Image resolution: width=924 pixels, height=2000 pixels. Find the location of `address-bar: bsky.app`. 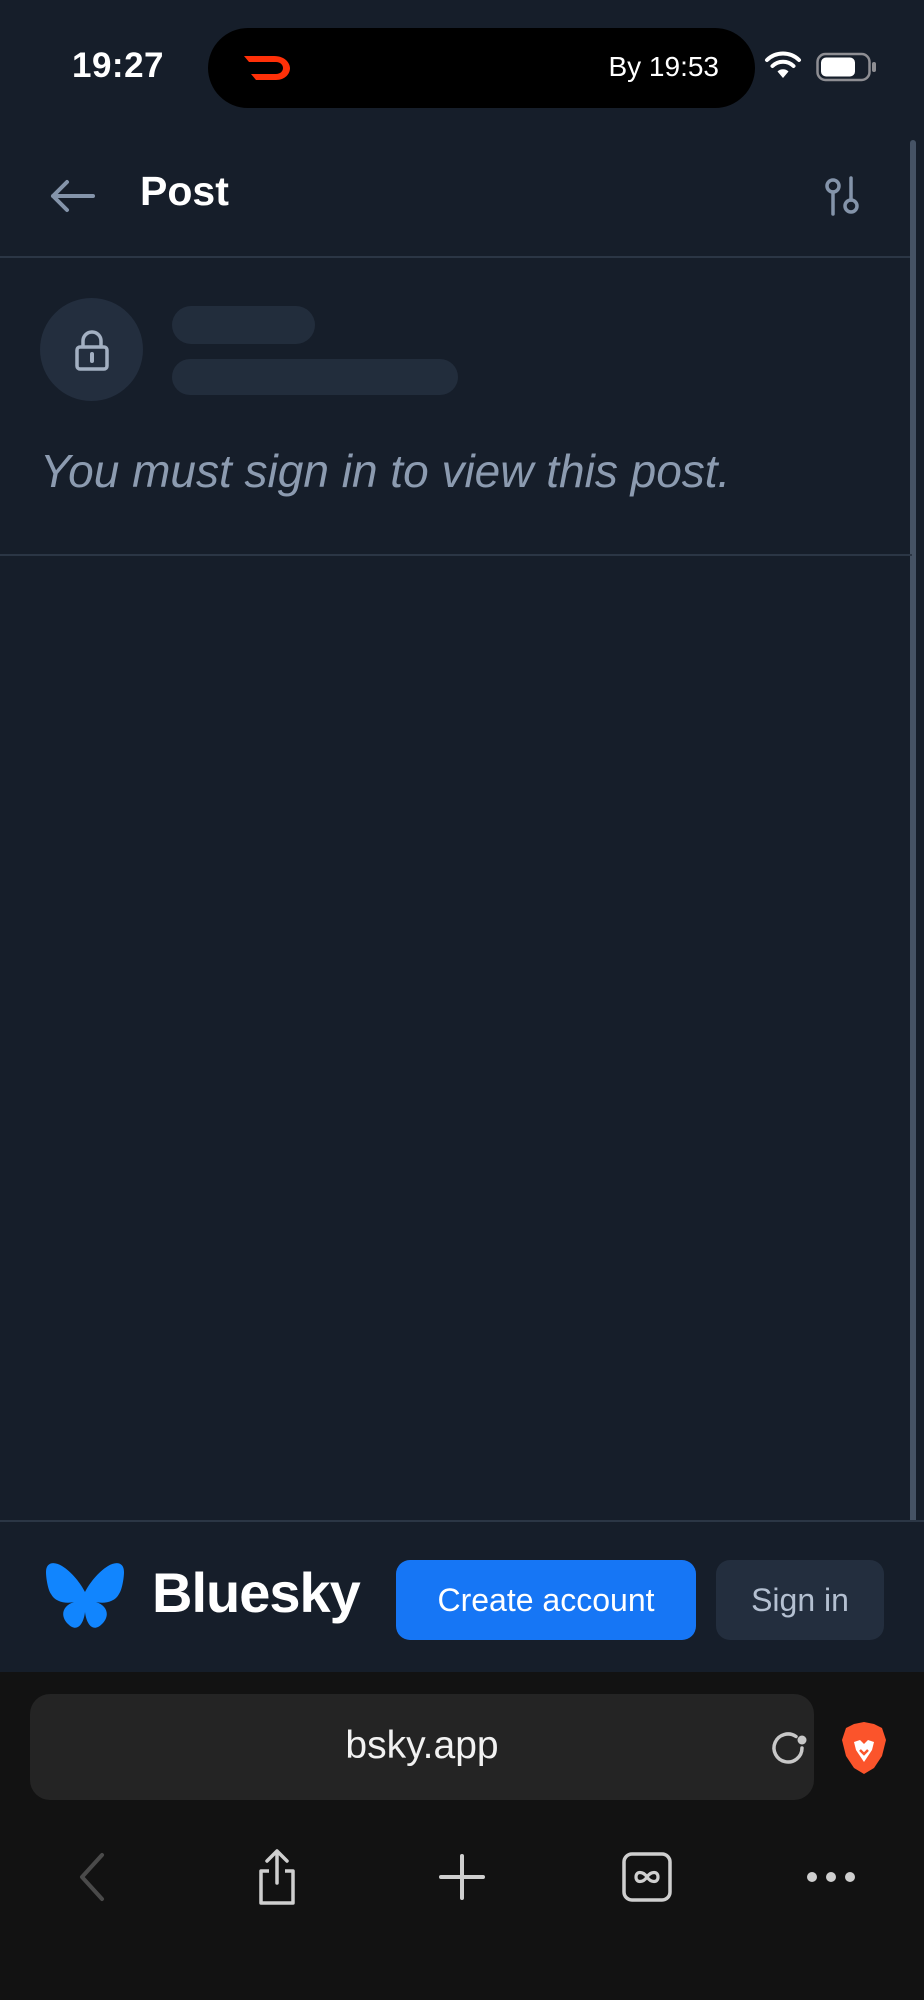

address-bar: bsky.app is located at coordinates (422, 1747).